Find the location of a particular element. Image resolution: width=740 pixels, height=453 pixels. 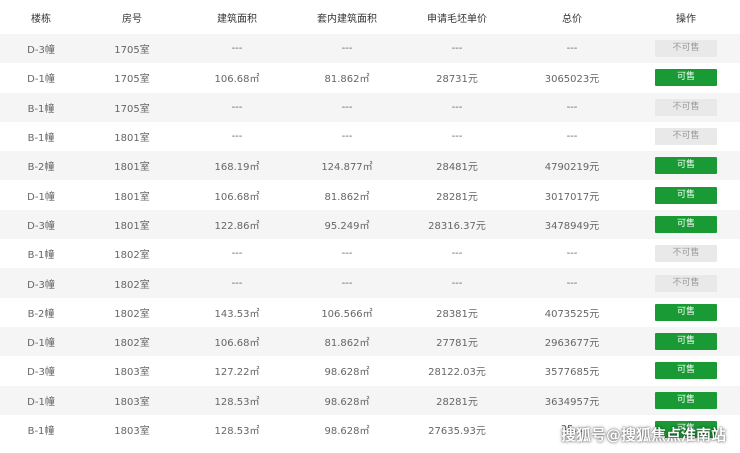

cell-total: 3634957元 is located at coordinates (572, 400).